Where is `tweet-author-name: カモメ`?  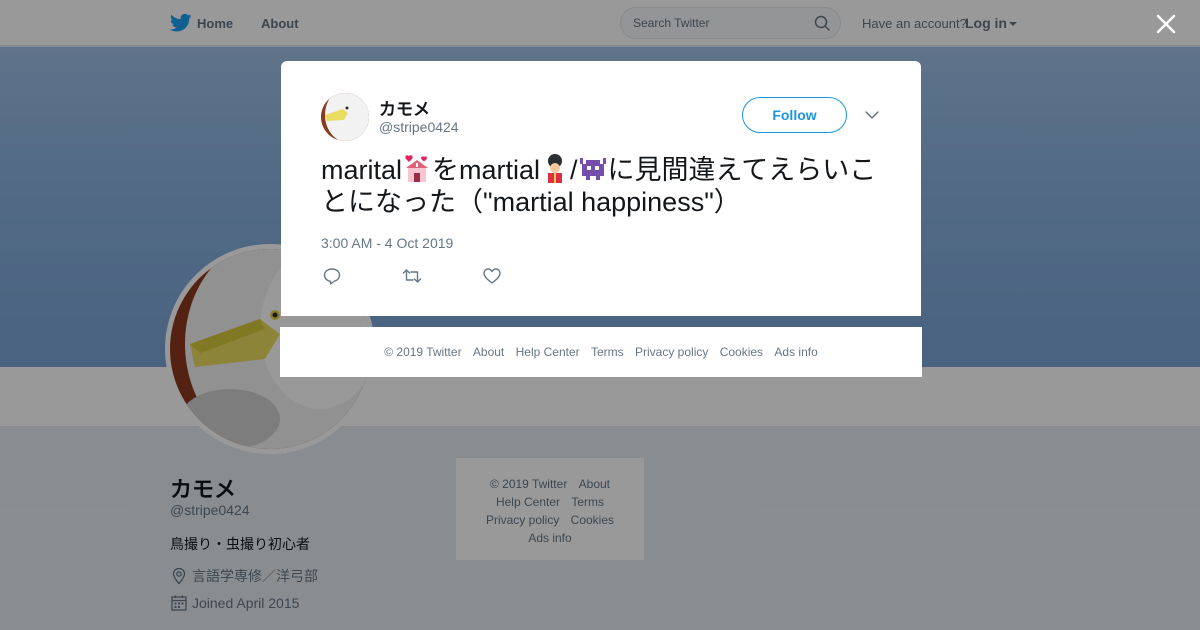
tweet-author-name: カモメ is located at coordinates (404, 107).